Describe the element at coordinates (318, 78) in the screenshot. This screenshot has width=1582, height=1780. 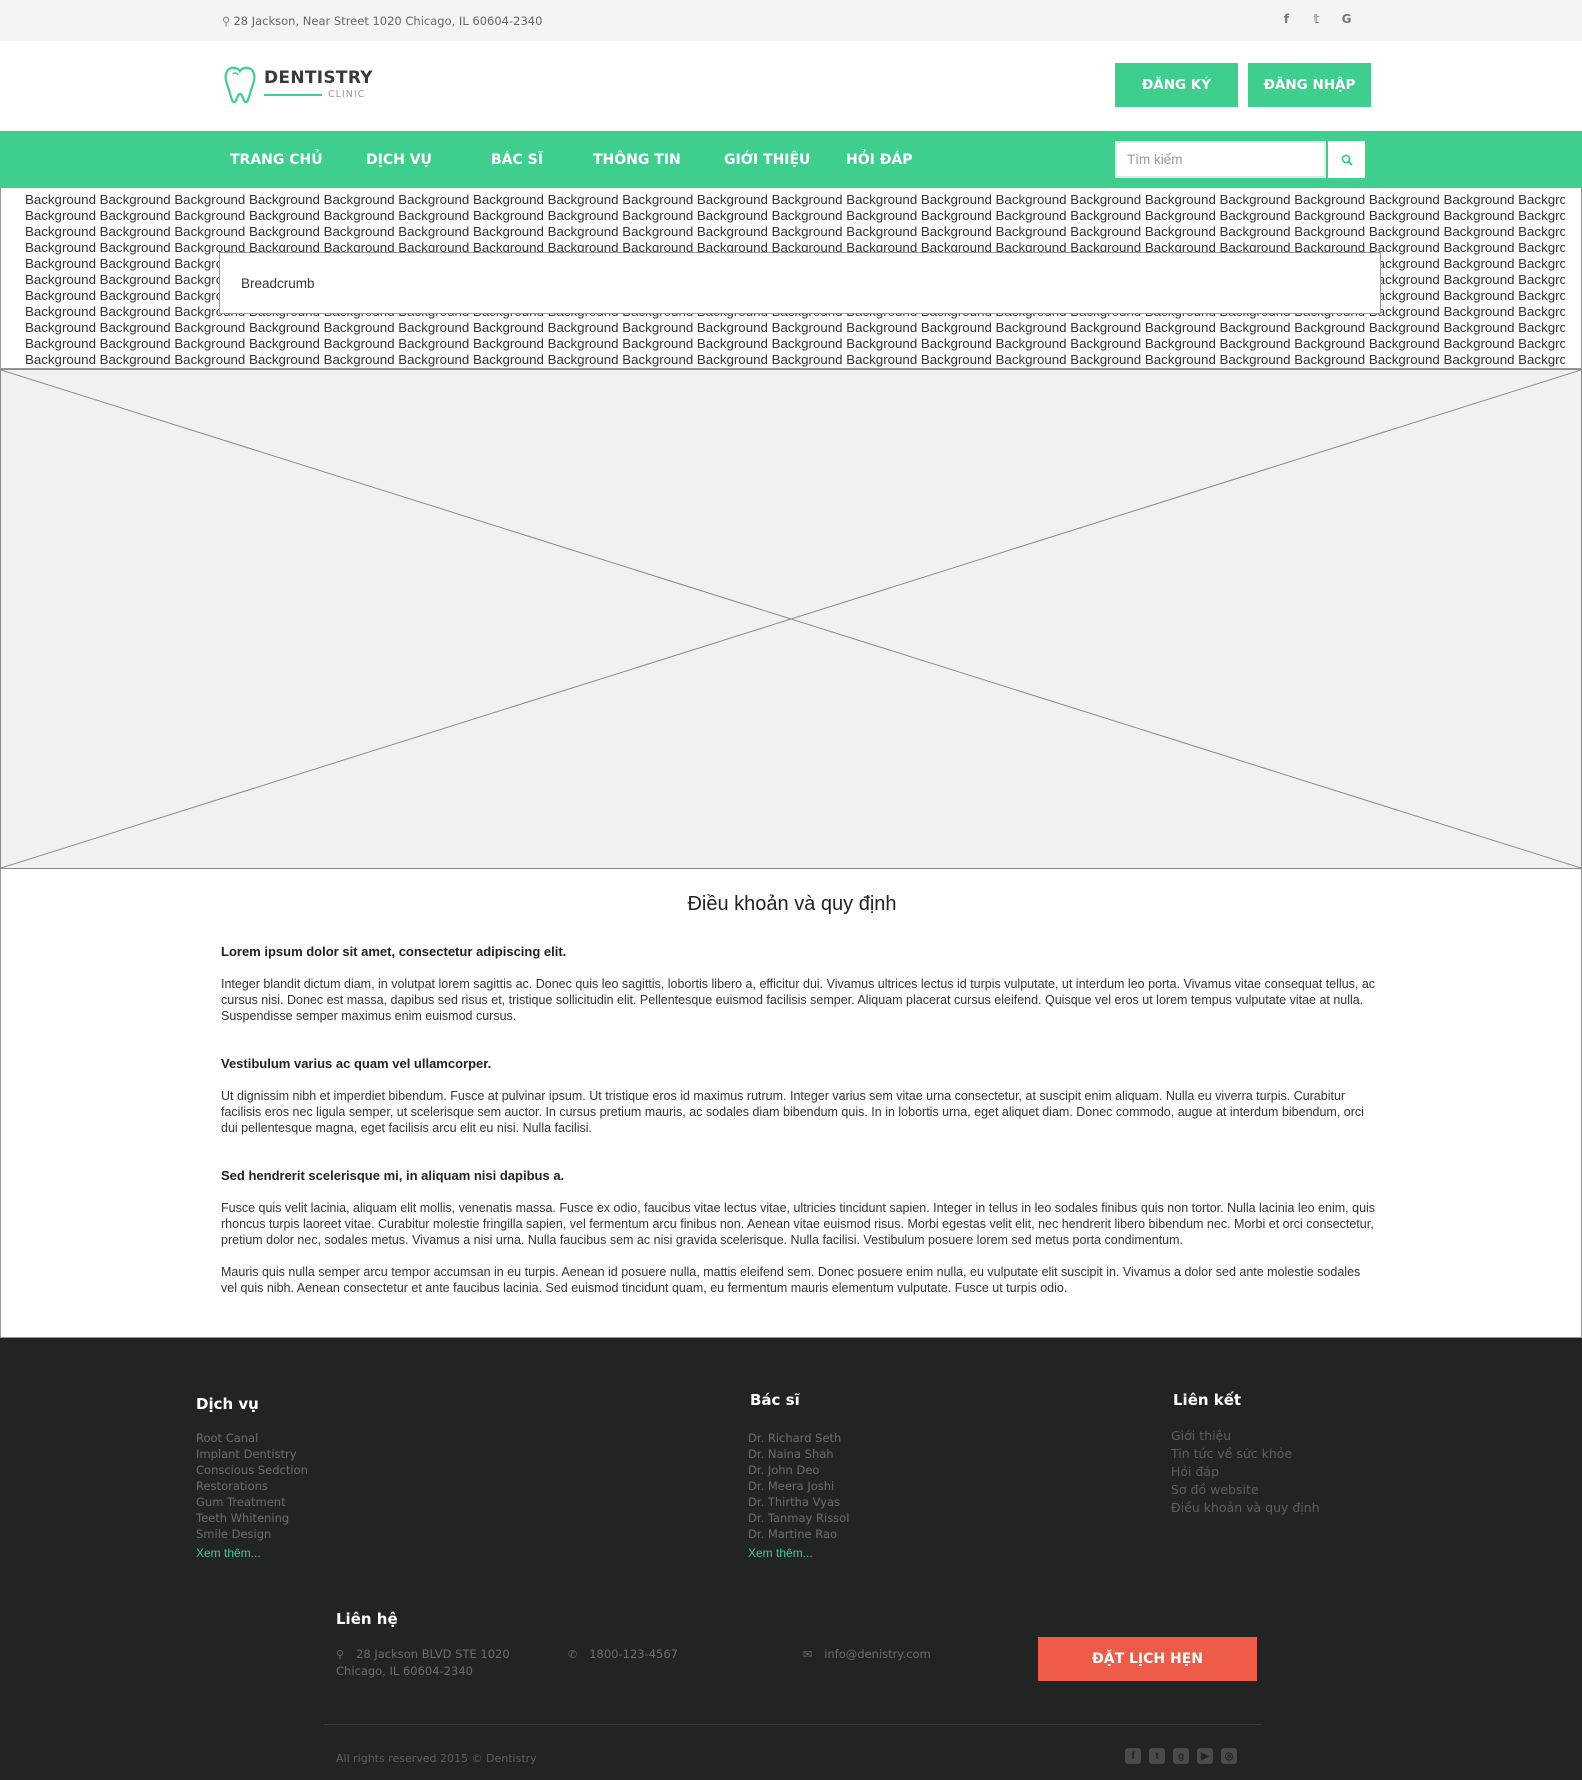
I see `brand-name: DENTISTRY` at that location.